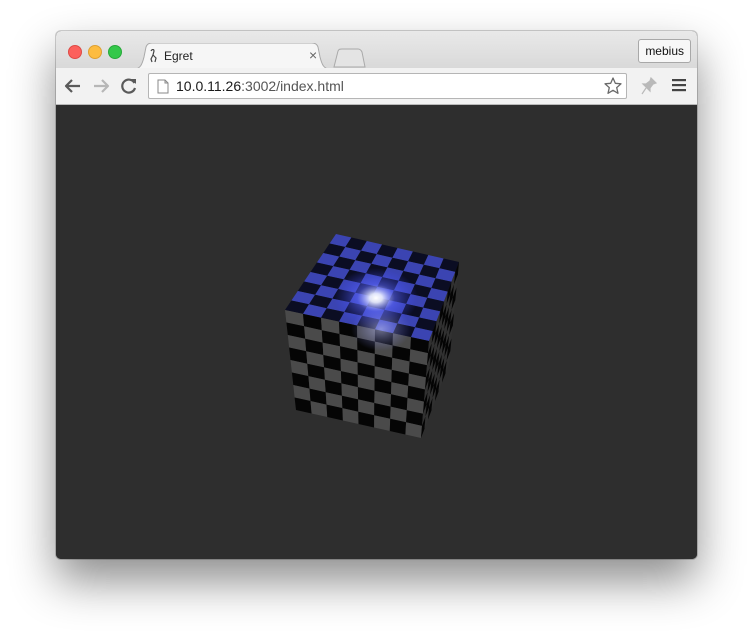 Image resolution: width=753 pixels, height=640 pixels. What do you see at coordinates (75, 52) in the screenshot?
I see `close-icon` at bounding box center [75, 52].